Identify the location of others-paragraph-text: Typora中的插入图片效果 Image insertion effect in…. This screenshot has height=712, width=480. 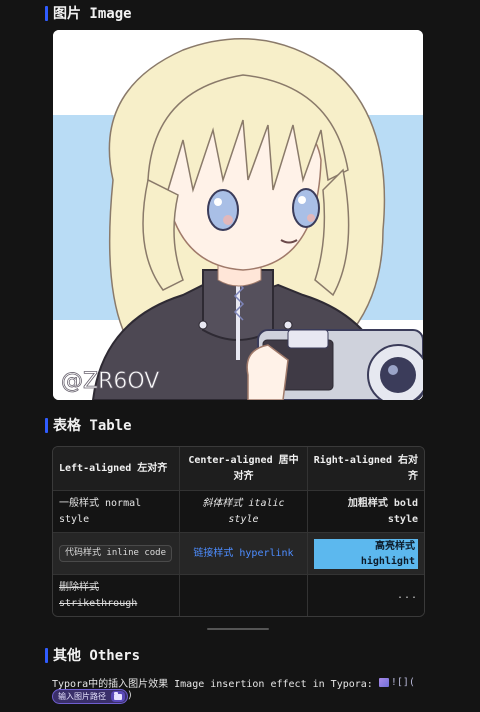
(212, 684).